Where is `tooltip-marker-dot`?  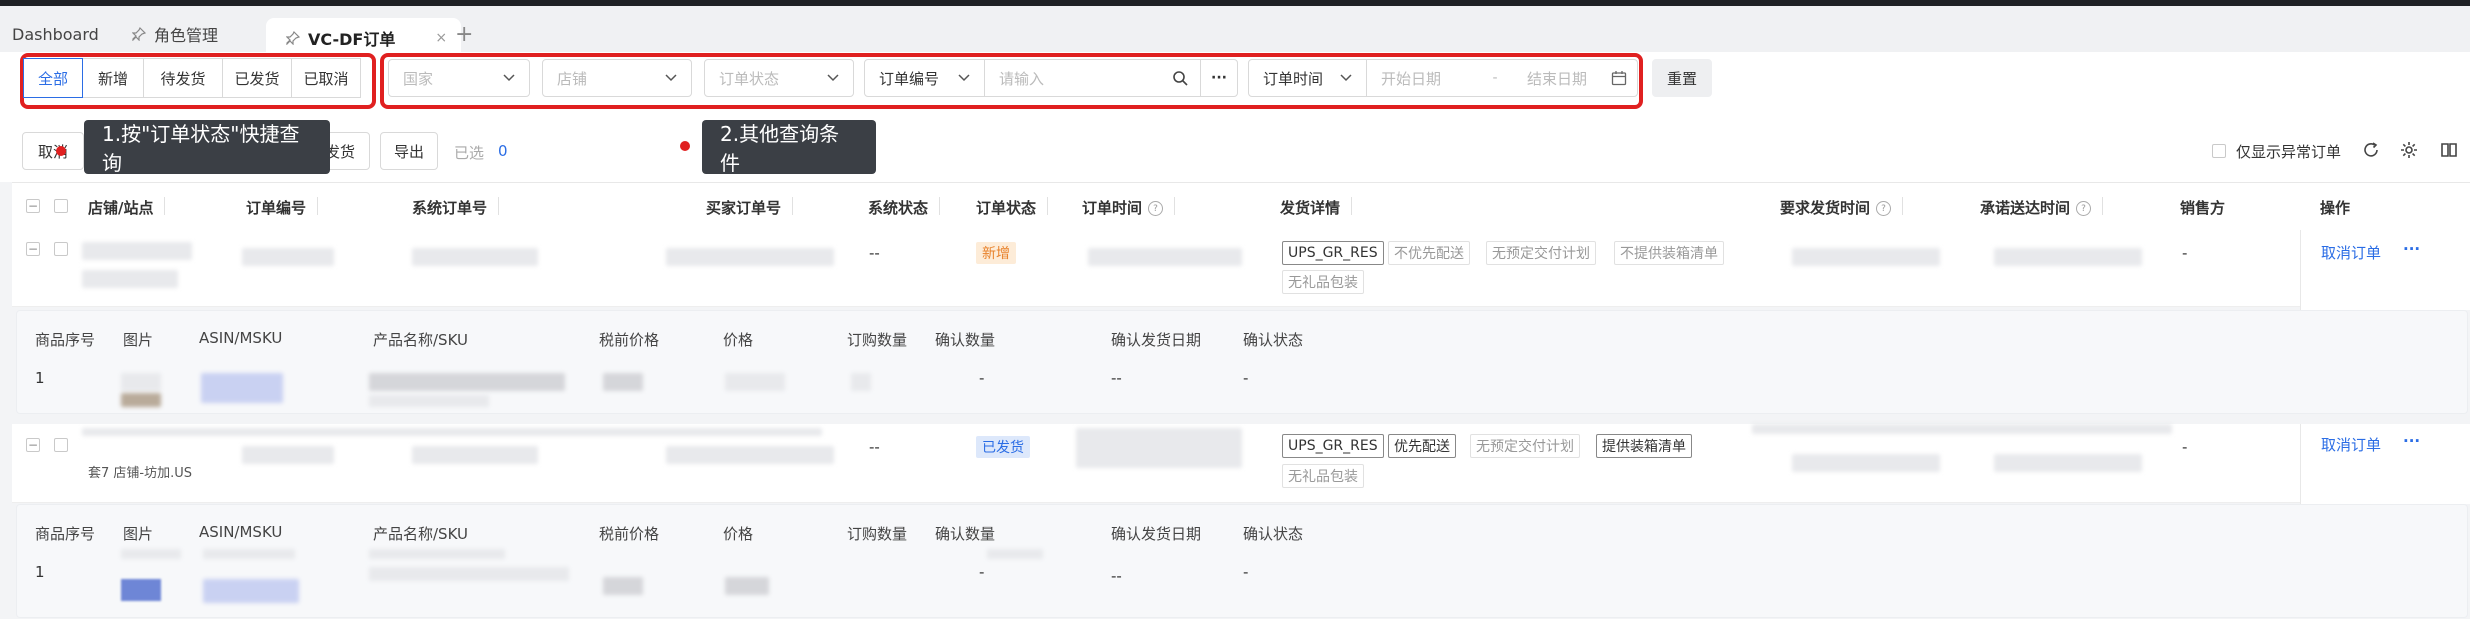
tooltip-marker-dot is located at coordinates (61, 151).